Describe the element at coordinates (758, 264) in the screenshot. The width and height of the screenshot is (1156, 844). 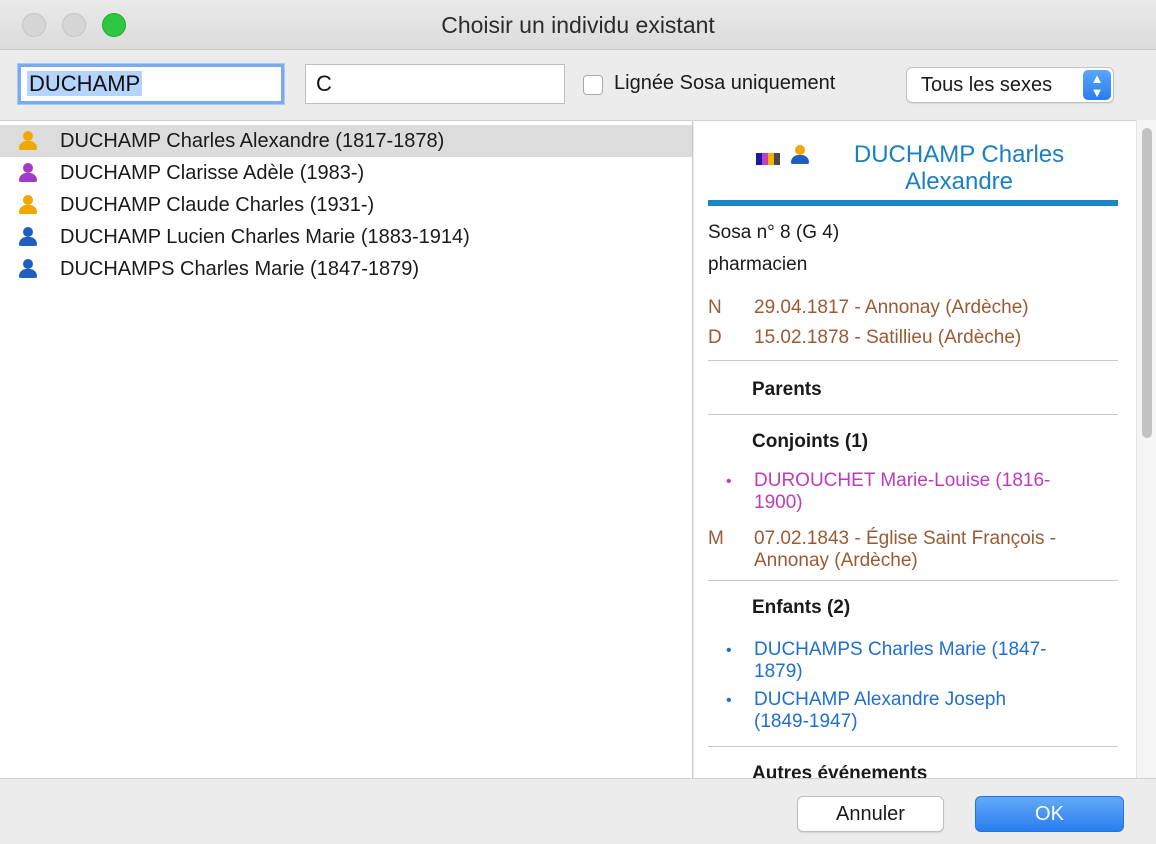
I see `occupation: pharmacien` at that location.